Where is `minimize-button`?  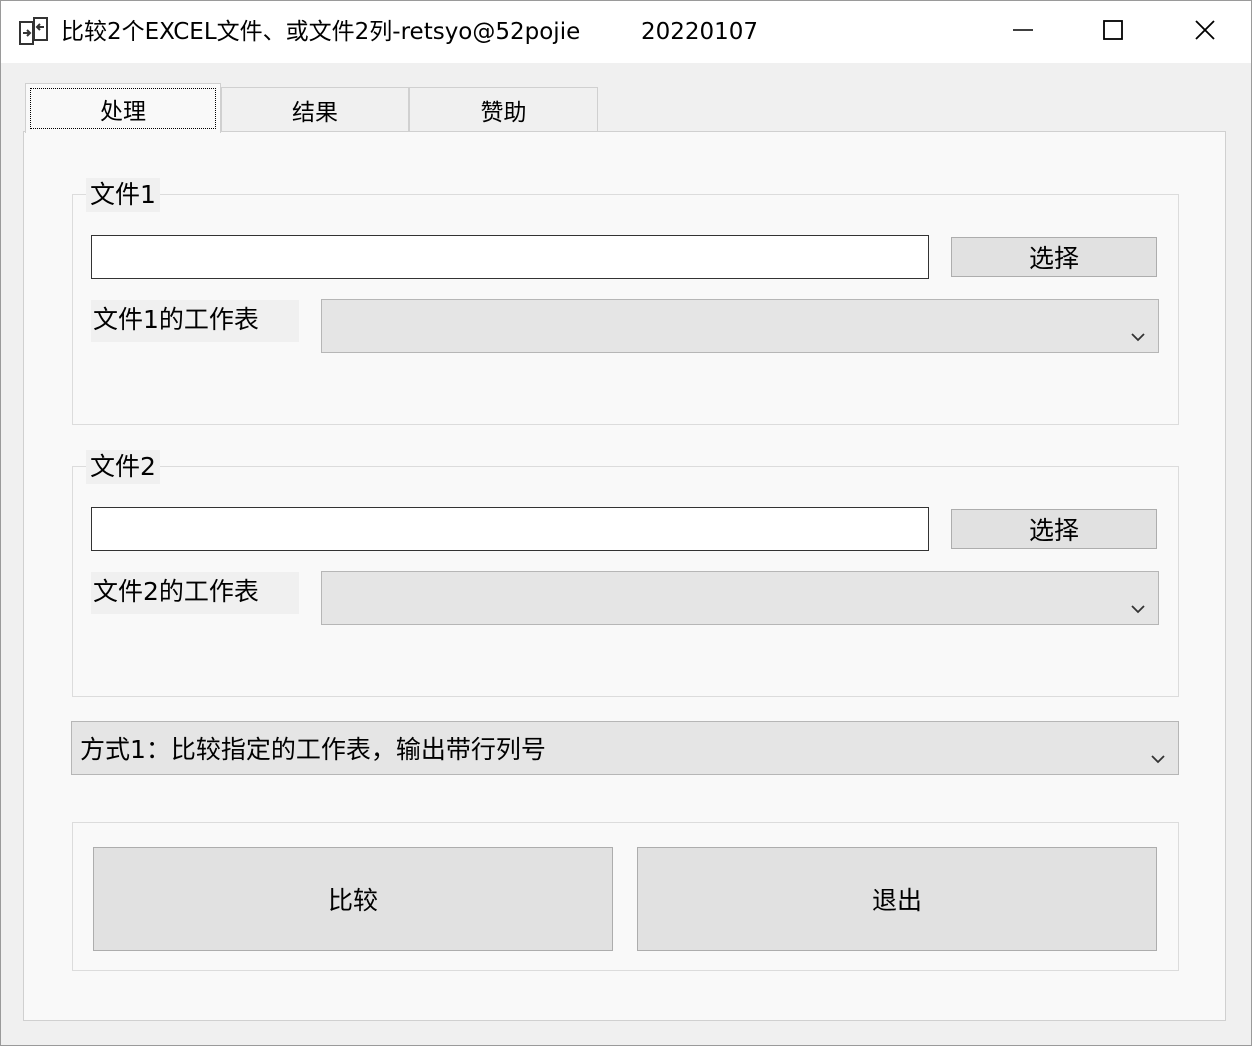
minimize-button is located at coordinates (1023, 32).